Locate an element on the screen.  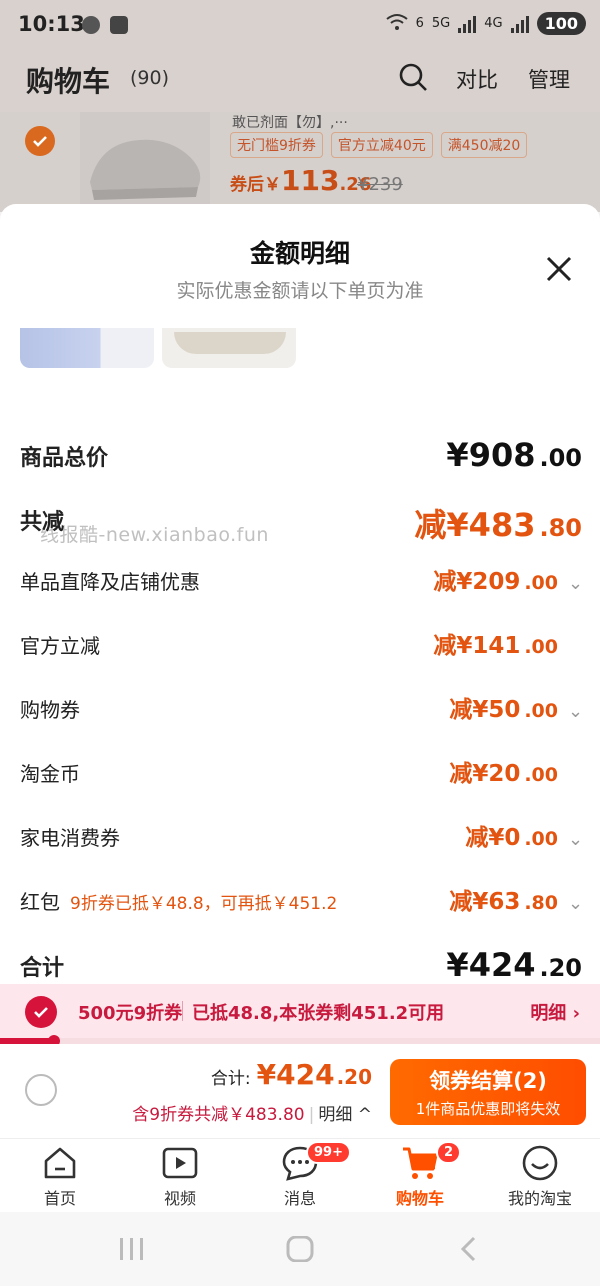
product-tag: 满450减20 is located at coordinates (484, 145).